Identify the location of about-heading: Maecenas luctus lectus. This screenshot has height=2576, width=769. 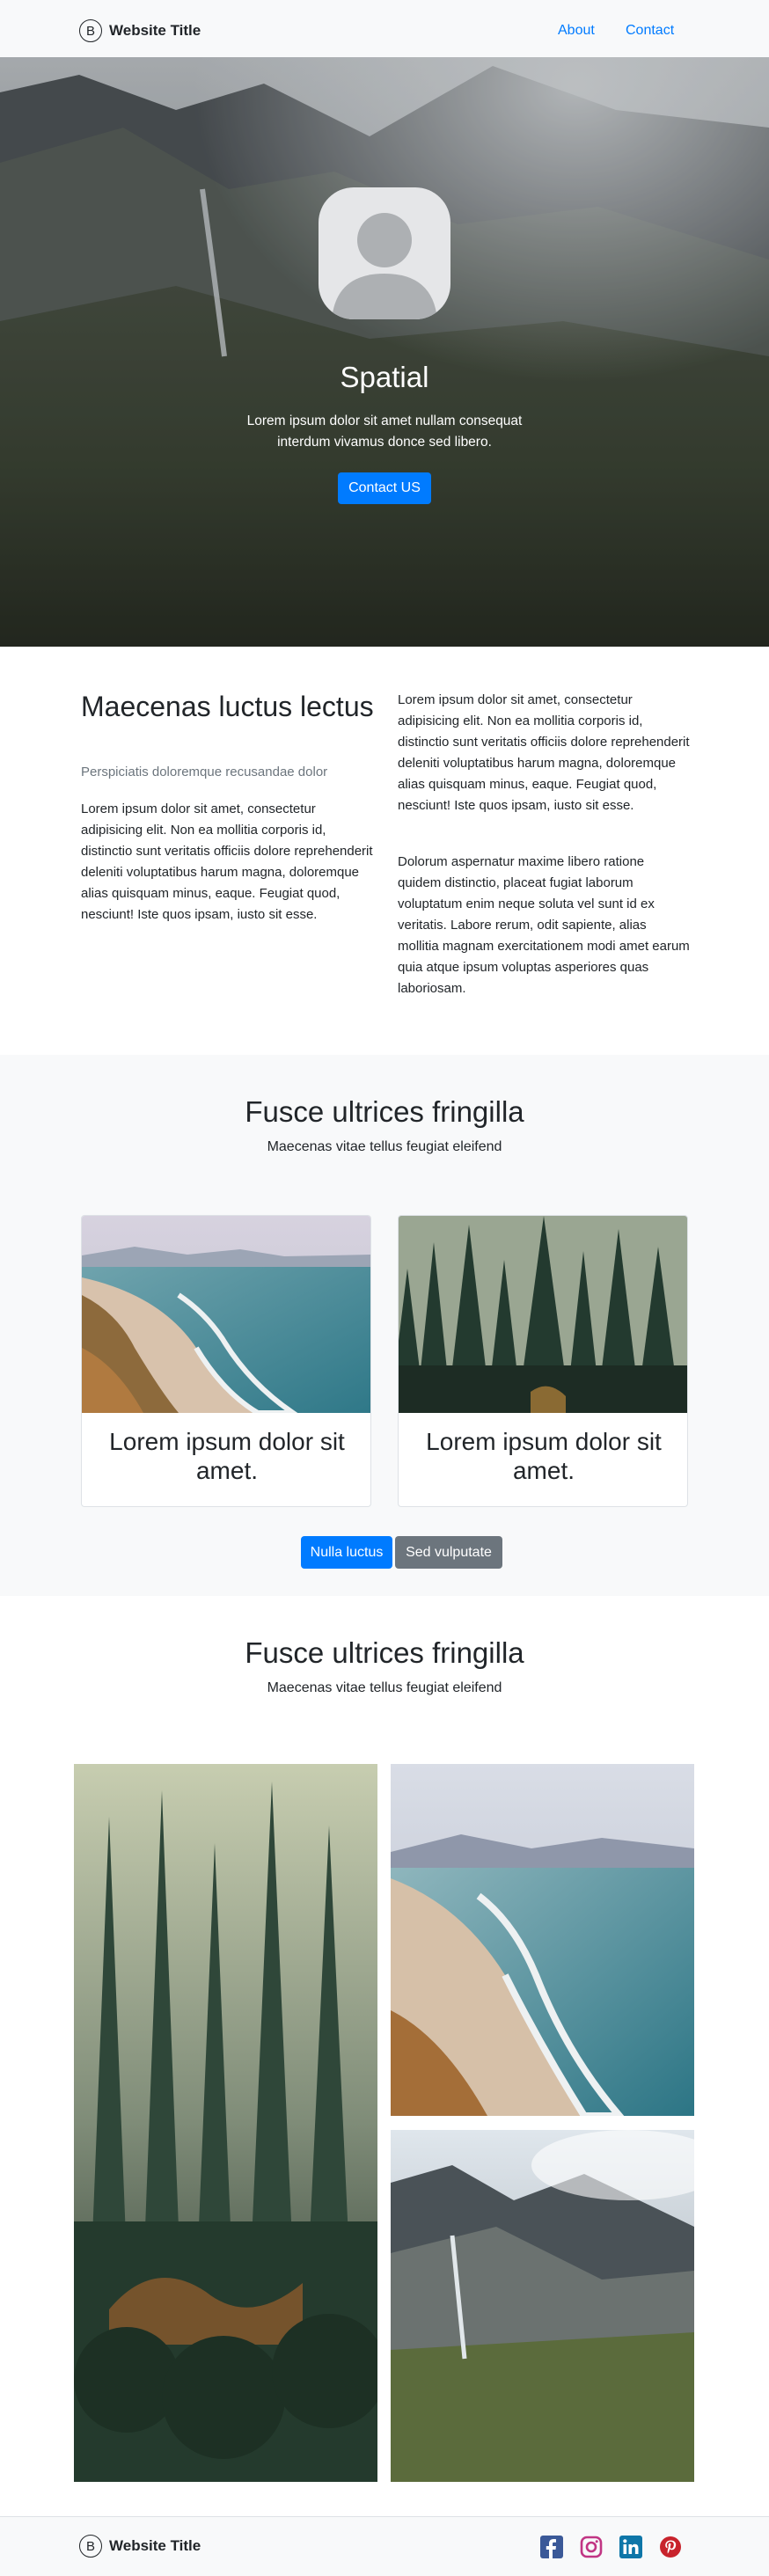
(227, 706).